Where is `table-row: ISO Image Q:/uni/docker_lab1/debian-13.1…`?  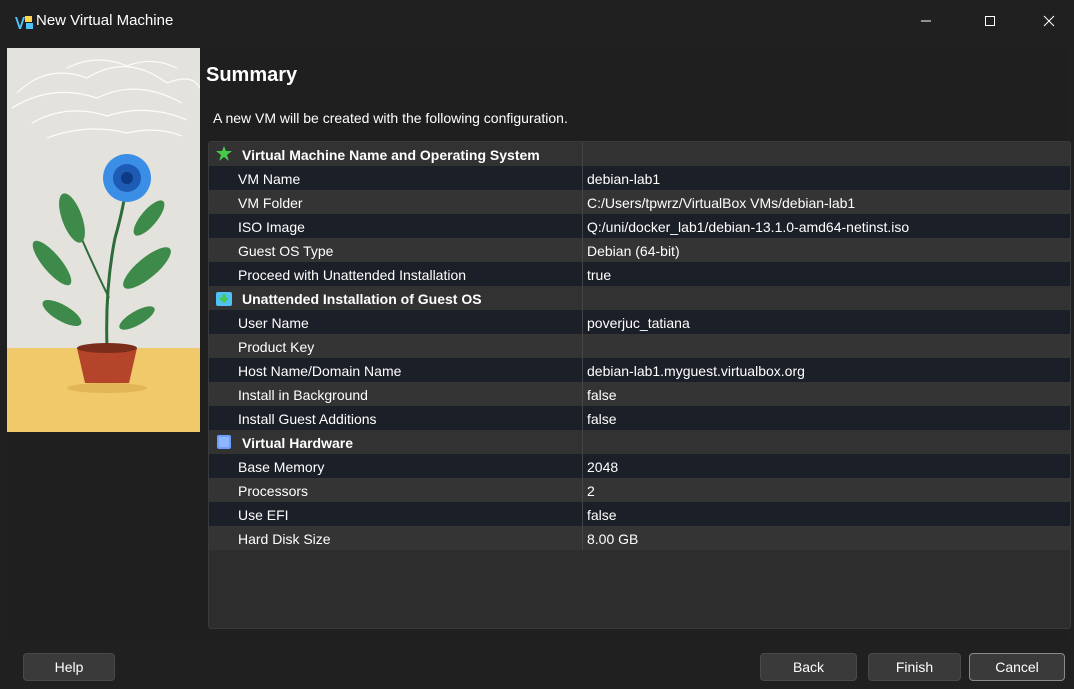
table-row: ISO Image Q:/uni/docker_lab1/debian-13.1… is located at coordinates (639, 226).